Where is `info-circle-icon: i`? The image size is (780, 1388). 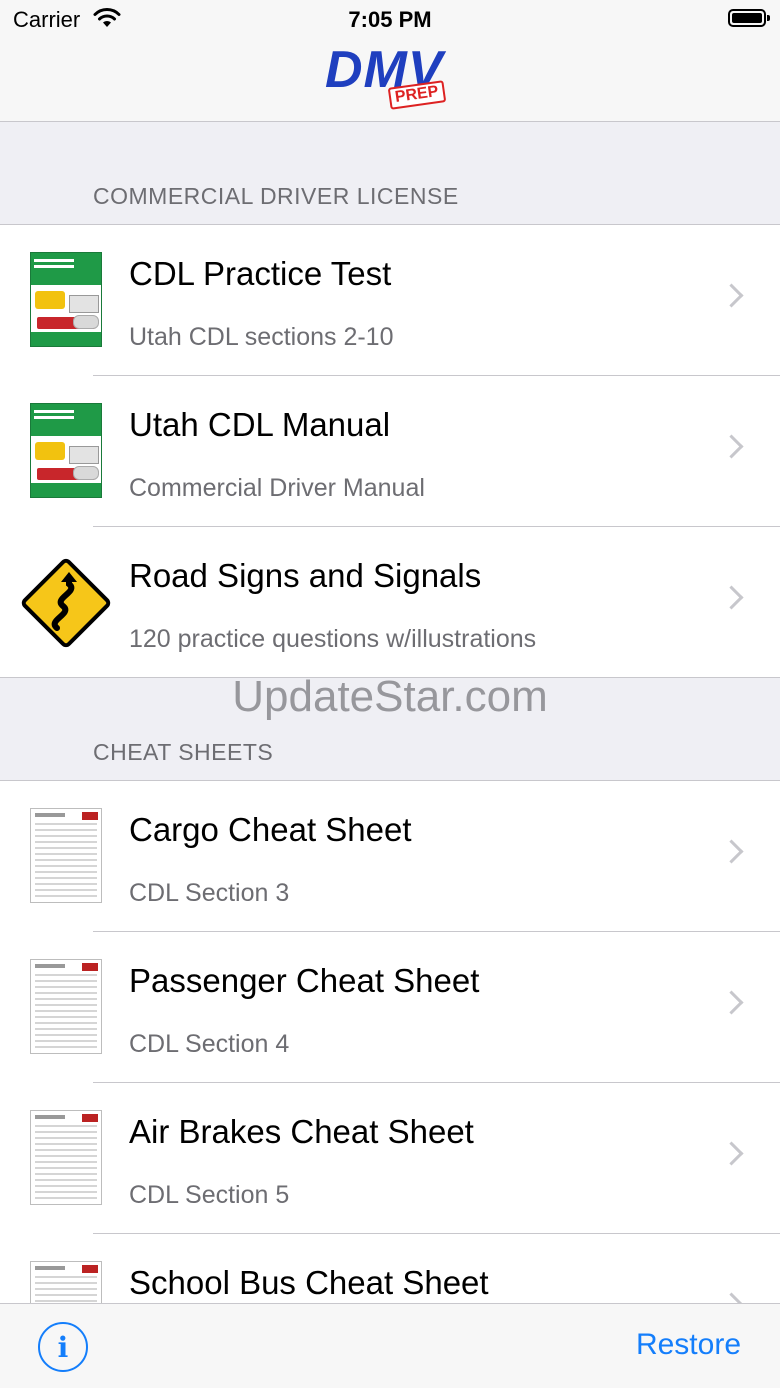
info-circle-icon: i is located at coordinates (63, 1347).